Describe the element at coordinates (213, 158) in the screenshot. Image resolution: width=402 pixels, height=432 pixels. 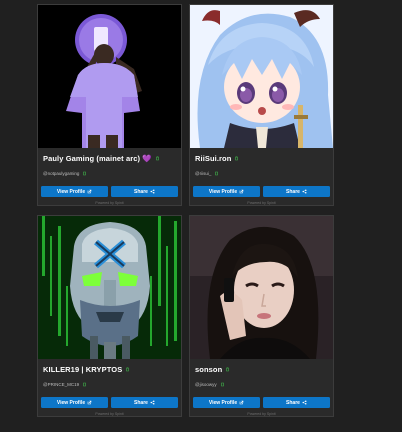
I see `profile-name: RiiSui.ron` at that location.